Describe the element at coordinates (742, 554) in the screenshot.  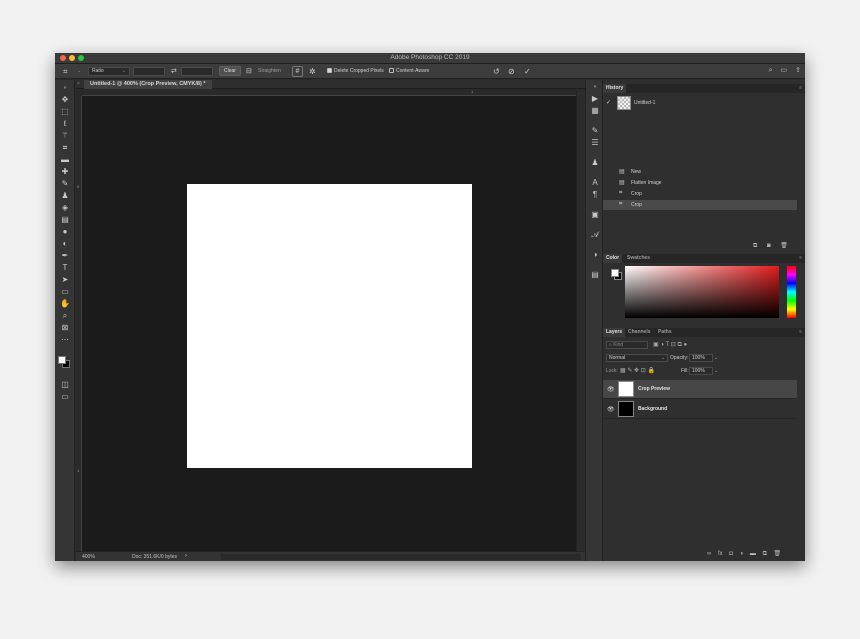
I see `adjustment-layer-icon: ◑` at that location.